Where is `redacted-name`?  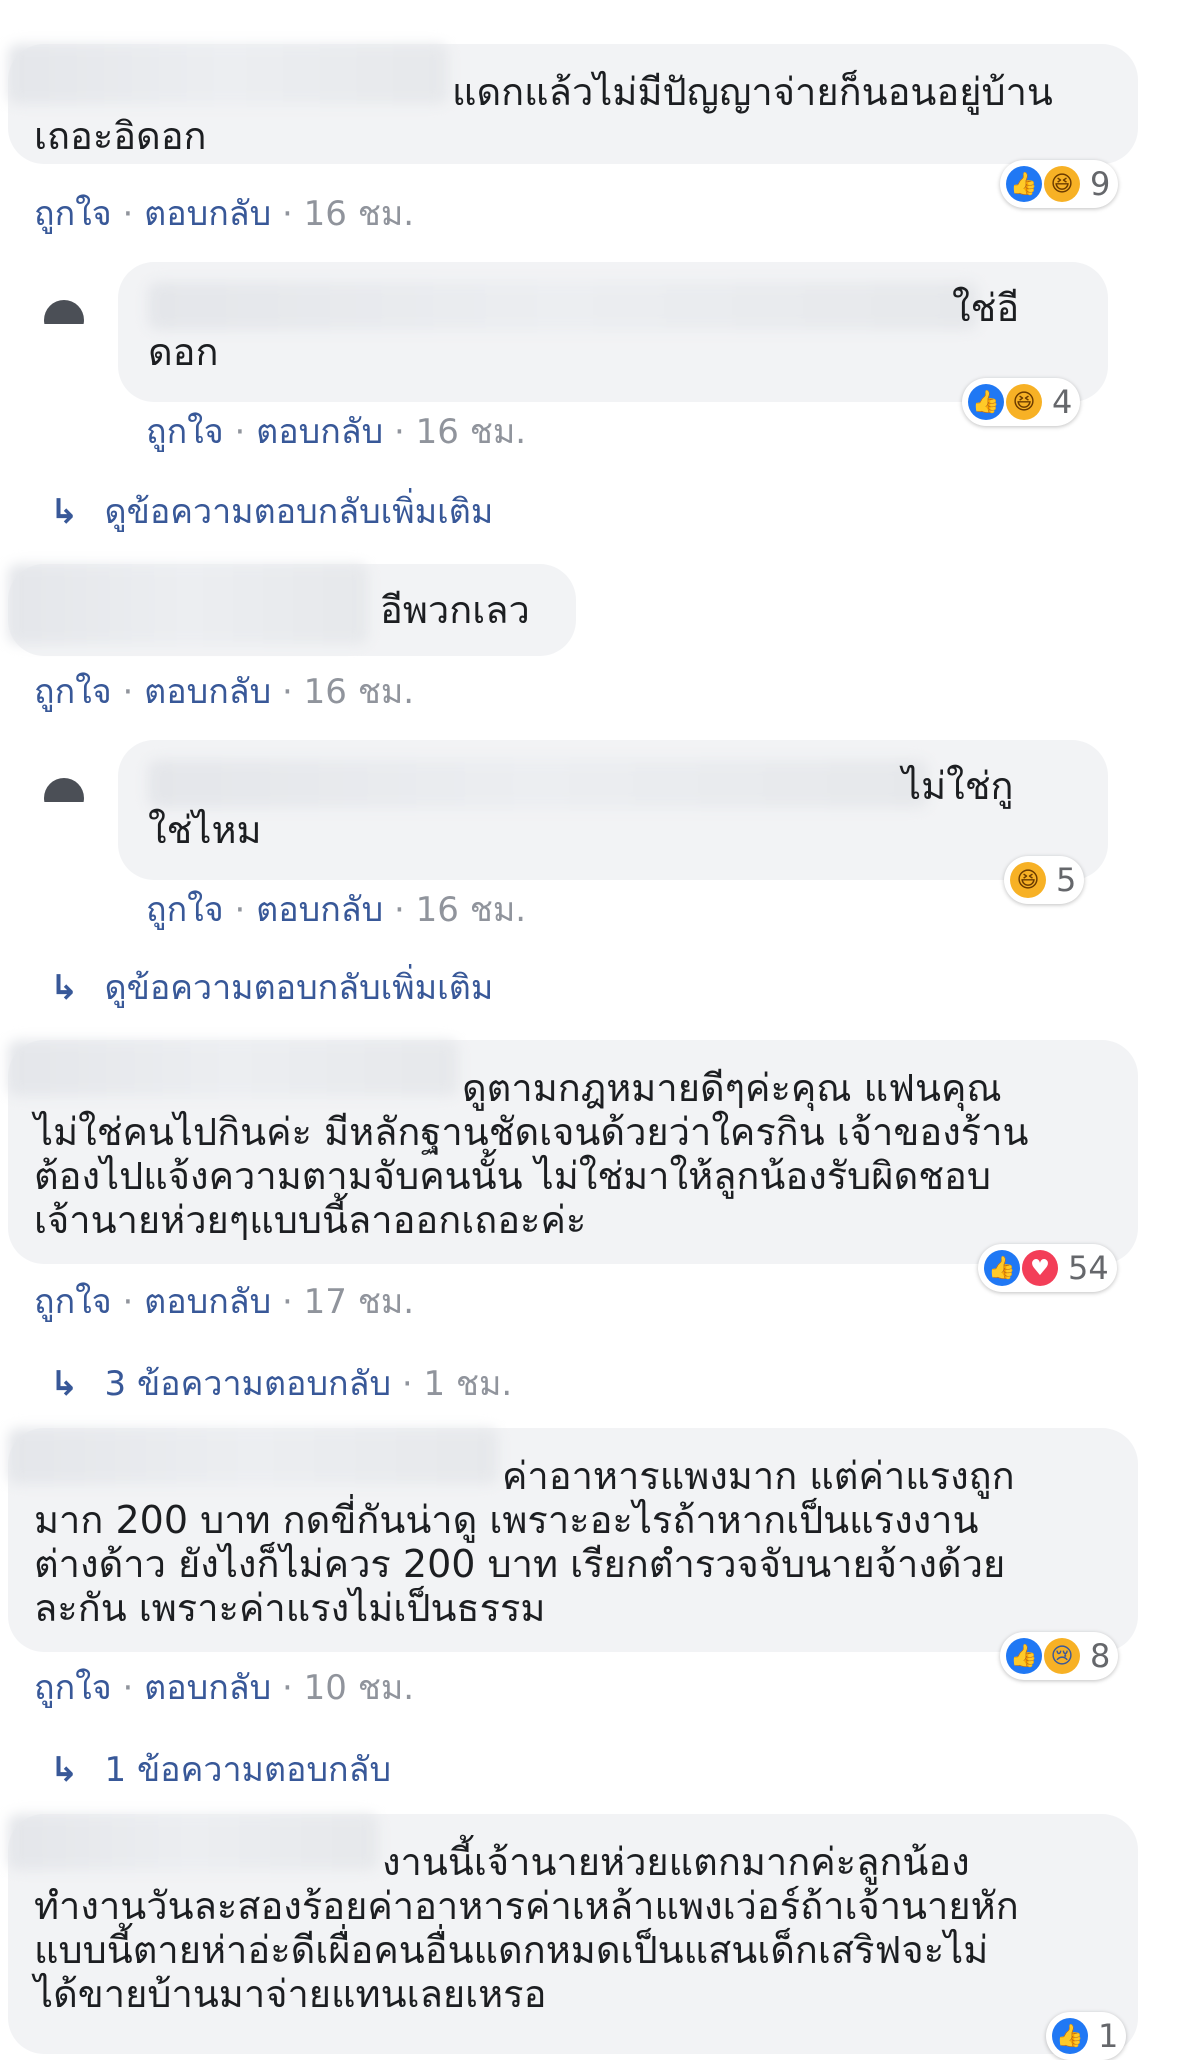 redacted-name is located at coordinates (188, 604).